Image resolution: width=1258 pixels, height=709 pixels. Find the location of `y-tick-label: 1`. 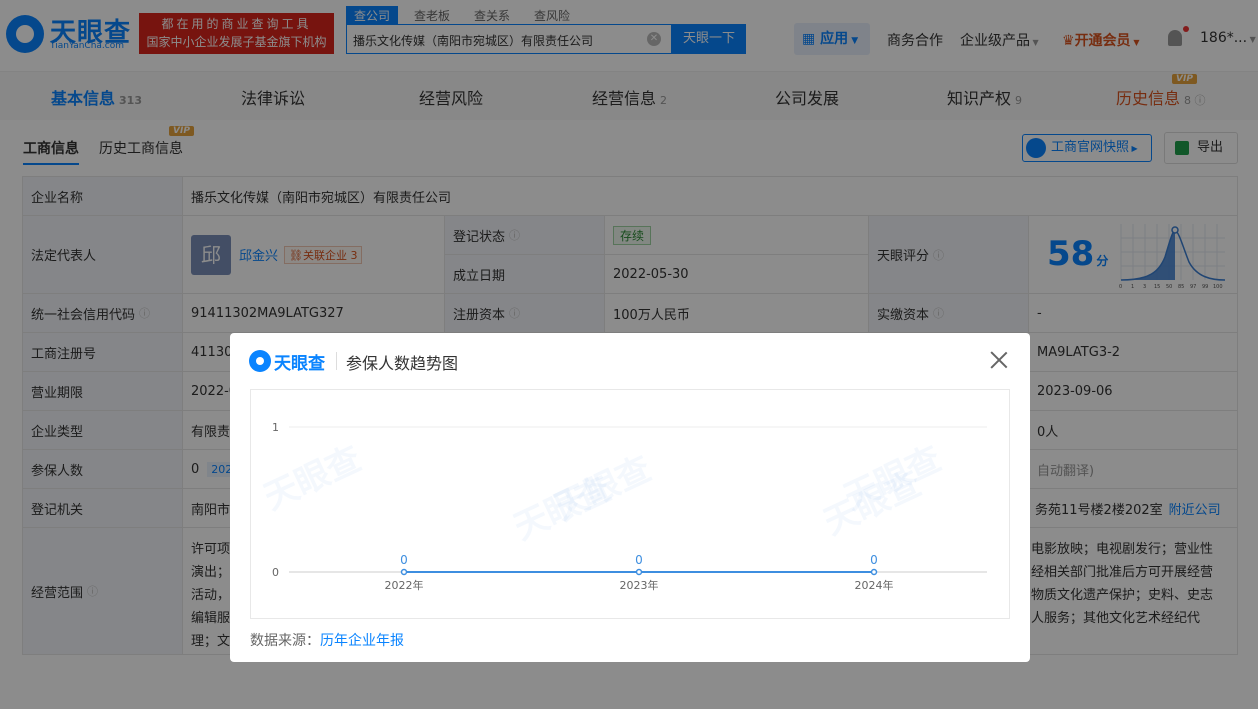

y-tick-label: 1 is located at coordinates (275, 427).